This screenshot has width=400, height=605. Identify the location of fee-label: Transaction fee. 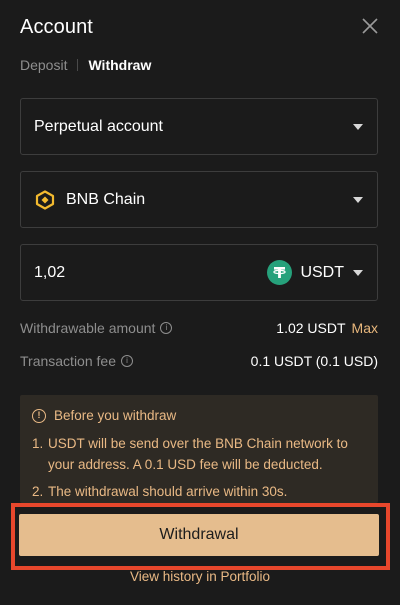
(68, 361).